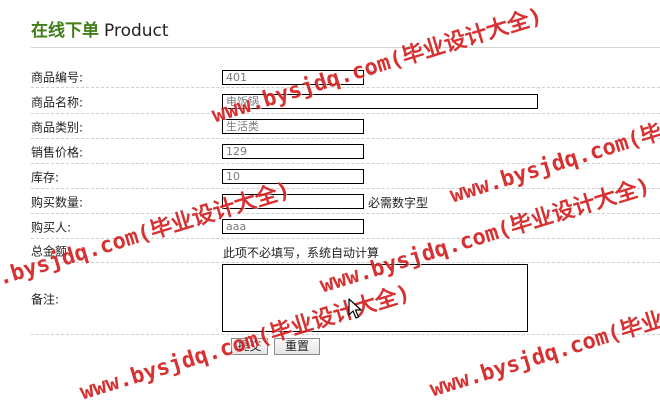 The width and height of the screenshot is (660, 406). What do you see at coordinates (57, 77) in the screenshot?
I see `product-id-label: 商品编号:` at bounding box center [57, 77].